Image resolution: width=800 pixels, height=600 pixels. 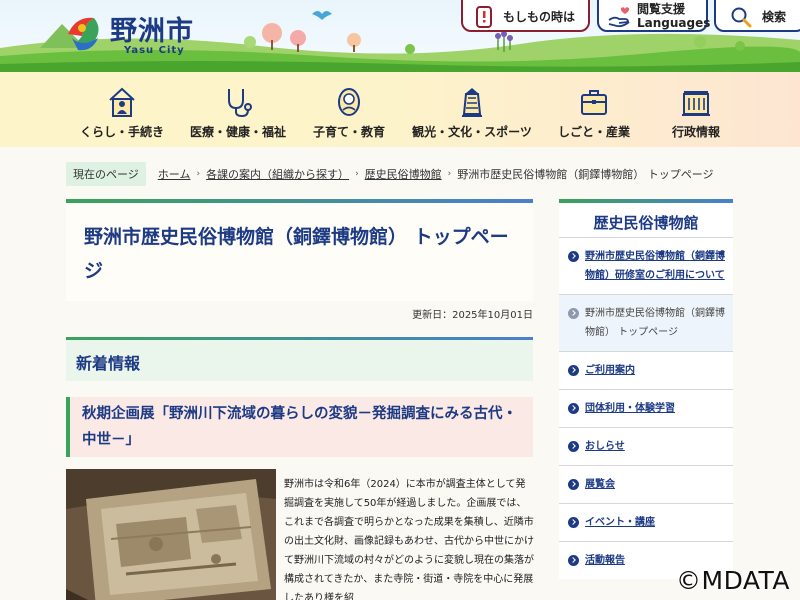 I want to click on page-title-box: 野洲市歴史民俗博物館（銅鐸博物館） トップページ, so click(x=299, y=250).